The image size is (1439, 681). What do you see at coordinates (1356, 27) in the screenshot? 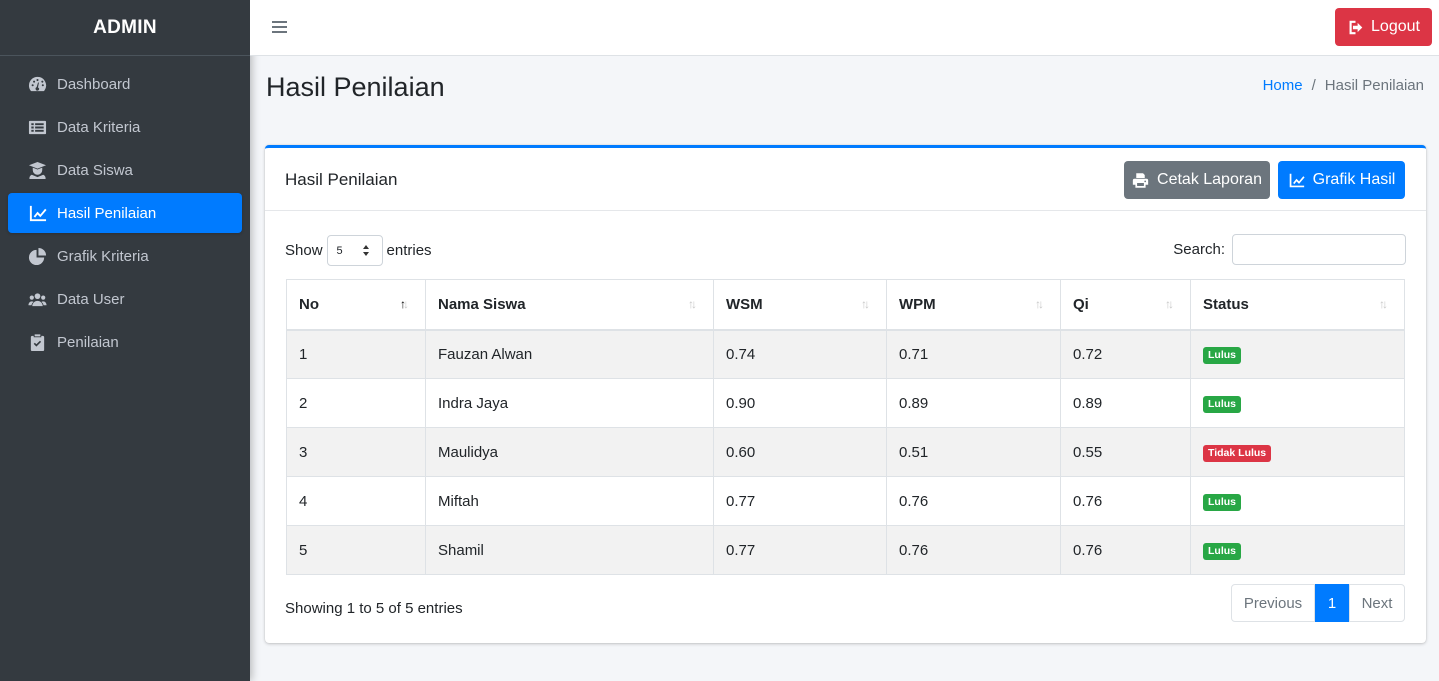
I see `sign-out-icon` at bounding box center [1356, 27].